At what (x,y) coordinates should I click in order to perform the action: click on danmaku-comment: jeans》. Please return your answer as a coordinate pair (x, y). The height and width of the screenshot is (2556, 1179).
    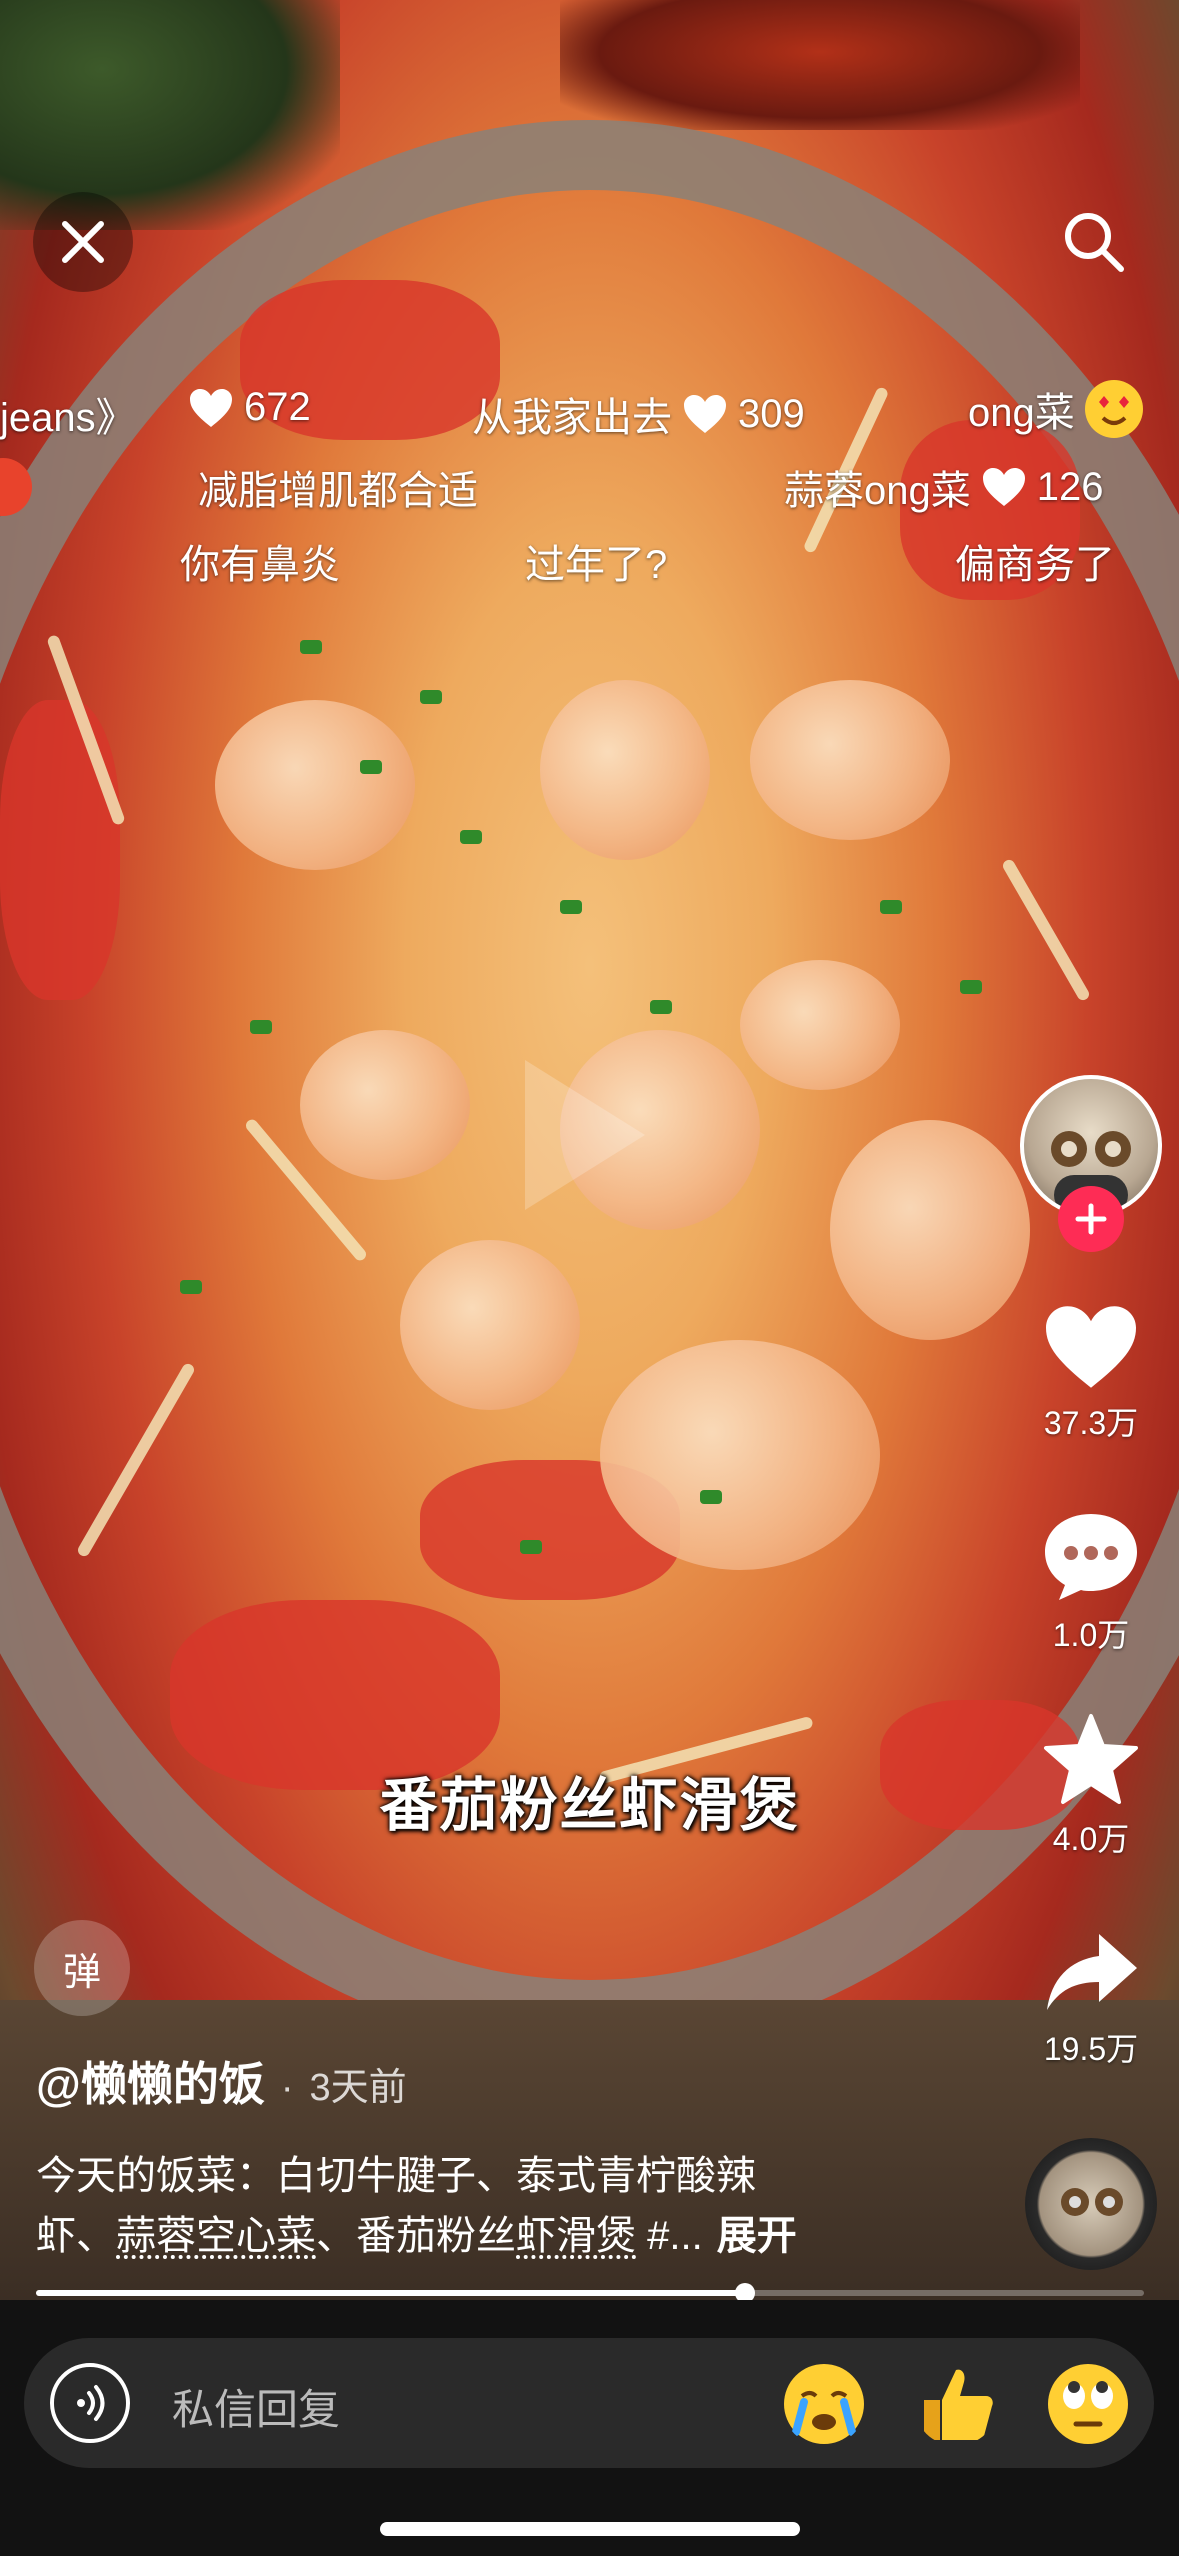
    Looking at the image, I should click on (68, 414).